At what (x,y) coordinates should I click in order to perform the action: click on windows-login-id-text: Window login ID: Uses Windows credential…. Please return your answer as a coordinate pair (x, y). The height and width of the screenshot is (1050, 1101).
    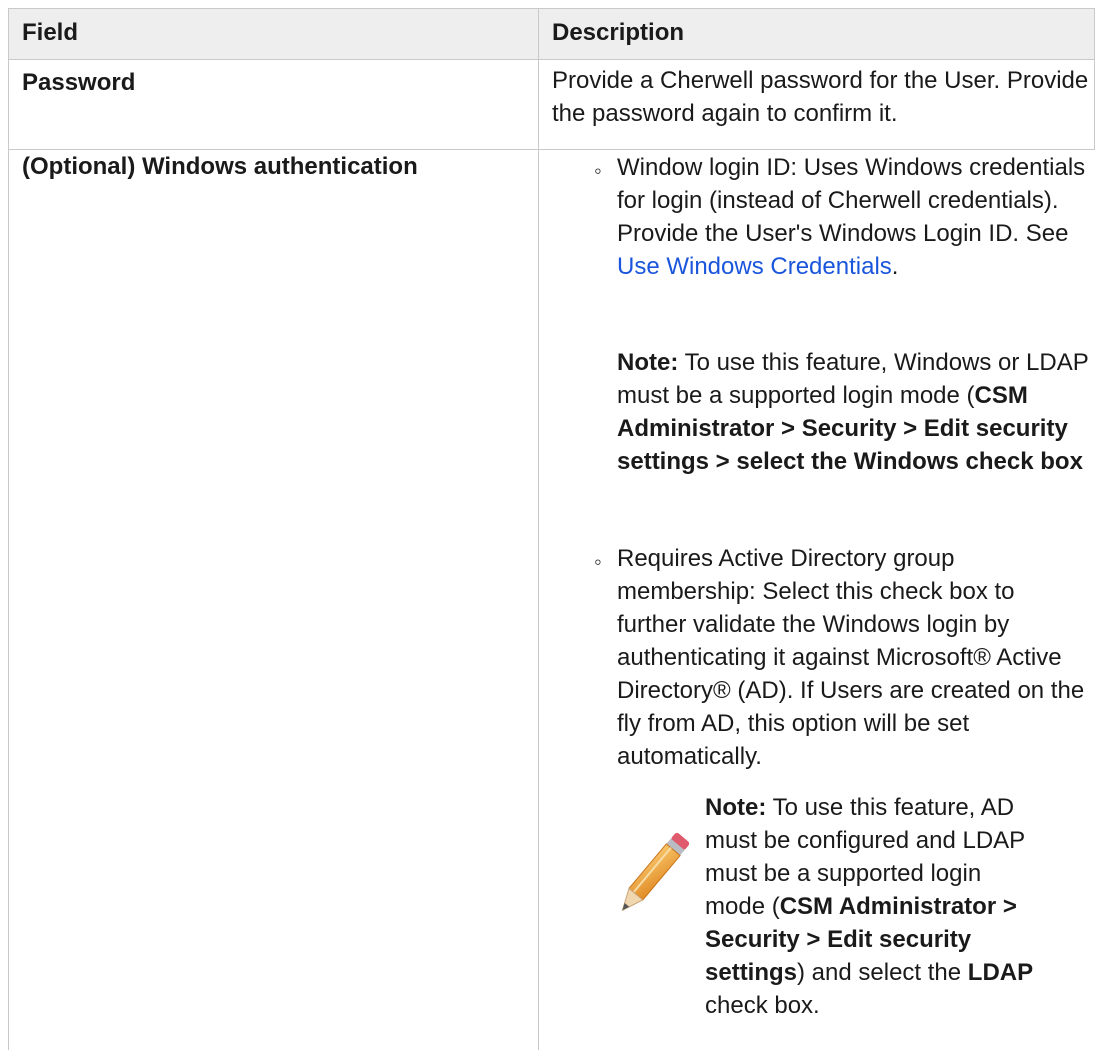
    Looking at the image, I should click on (851, 200).